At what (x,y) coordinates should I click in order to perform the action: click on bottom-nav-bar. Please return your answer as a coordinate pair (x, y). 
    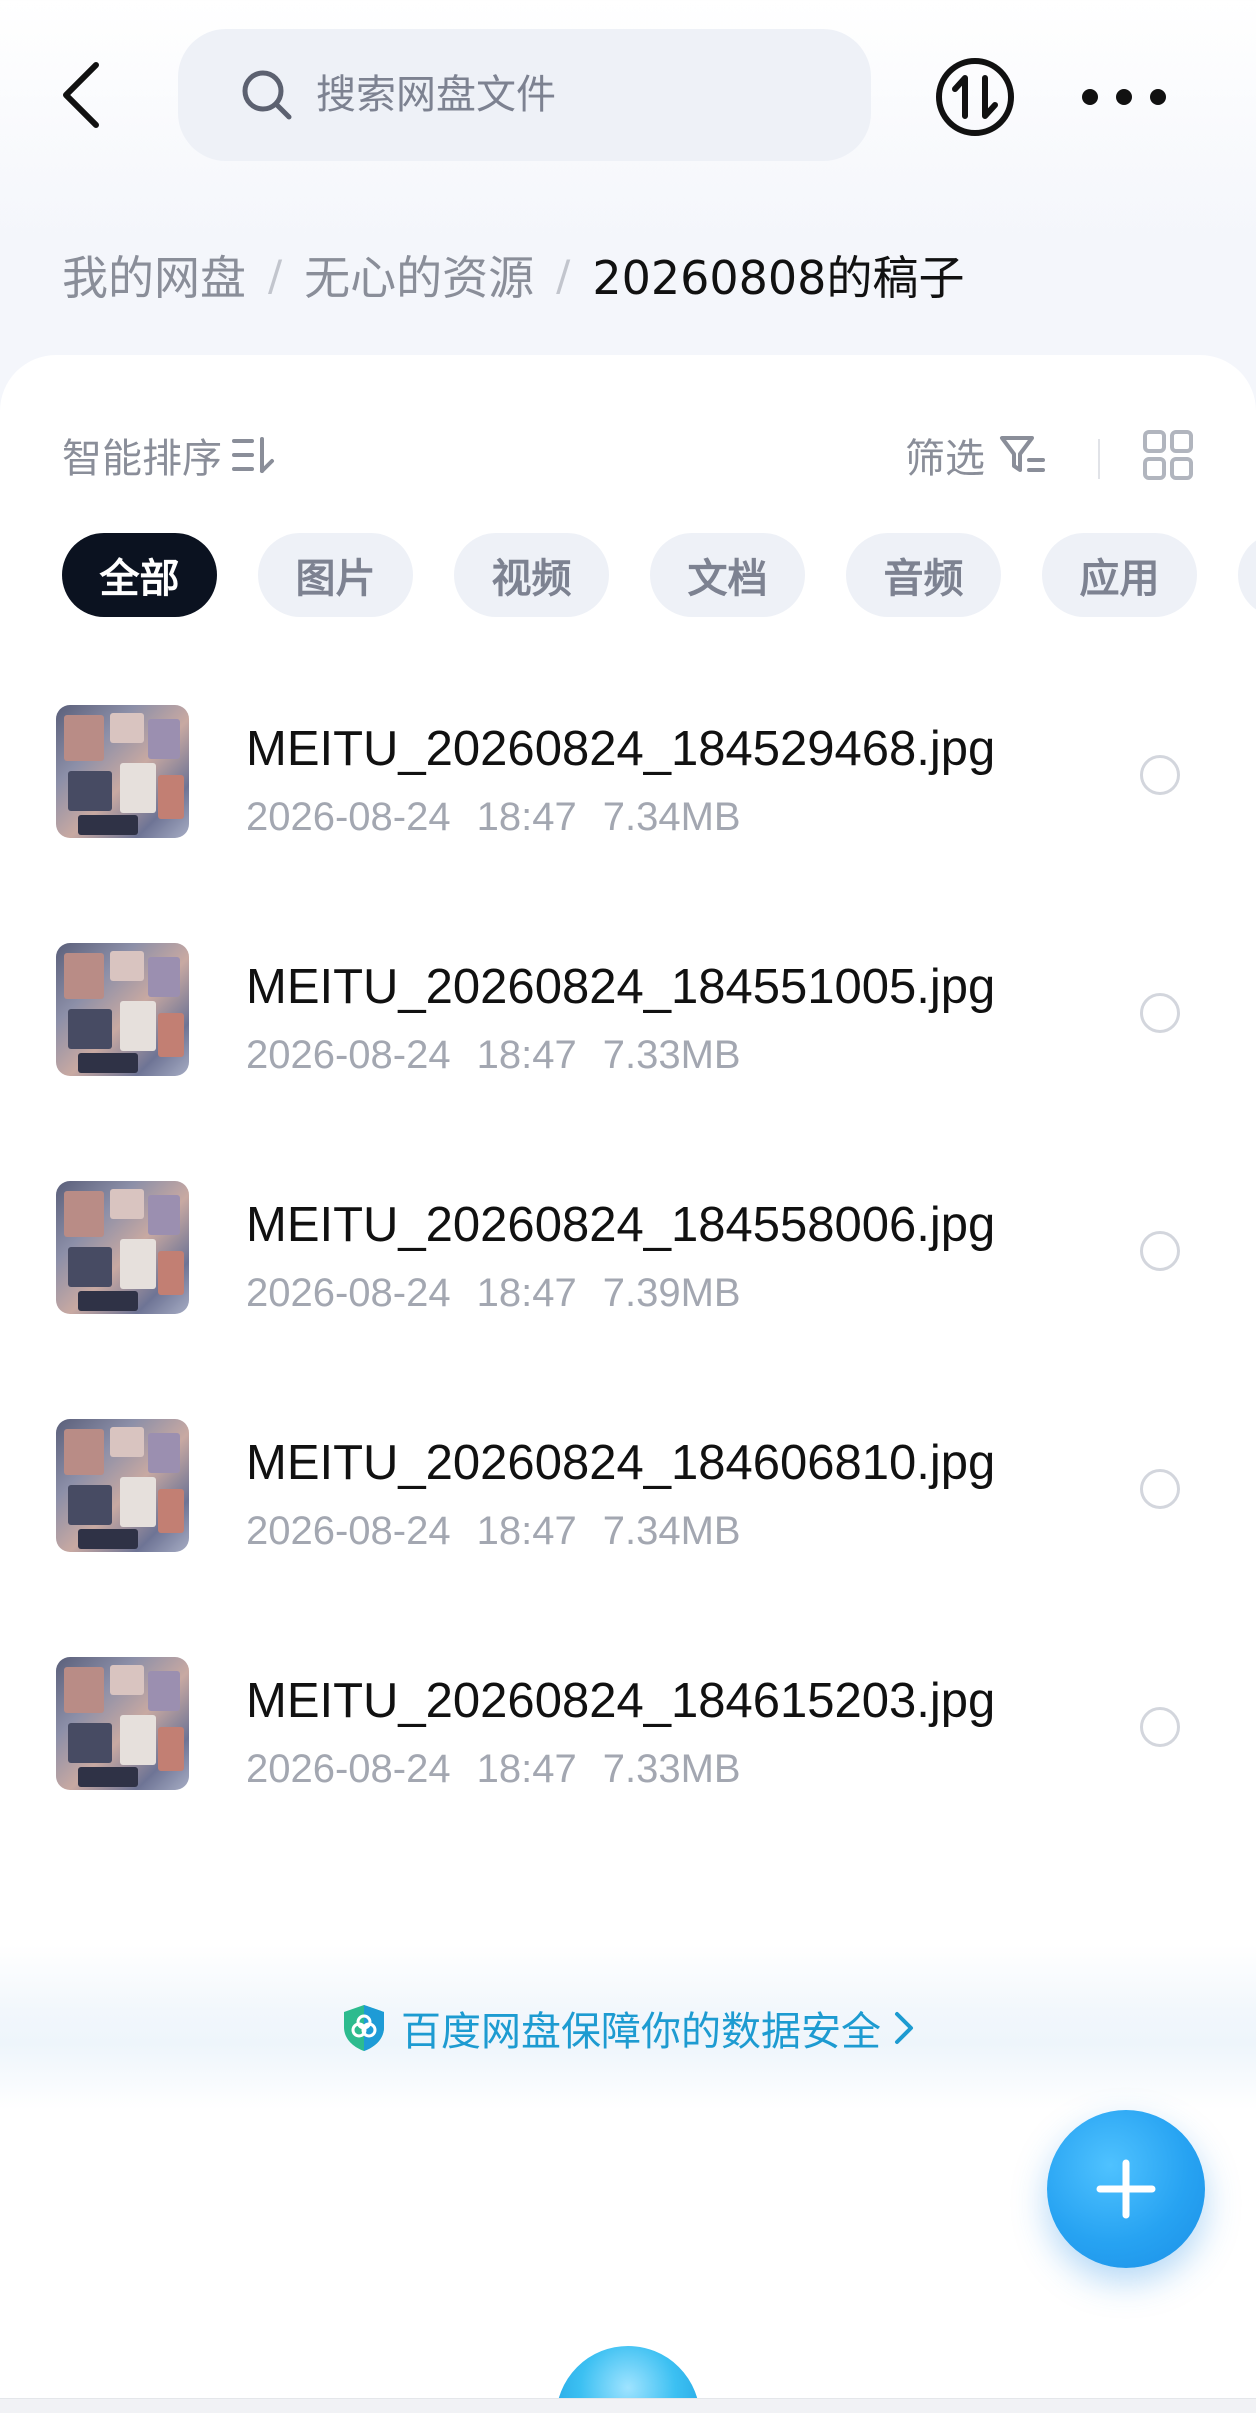
    Looking at the image, I should click on (628, 2405).